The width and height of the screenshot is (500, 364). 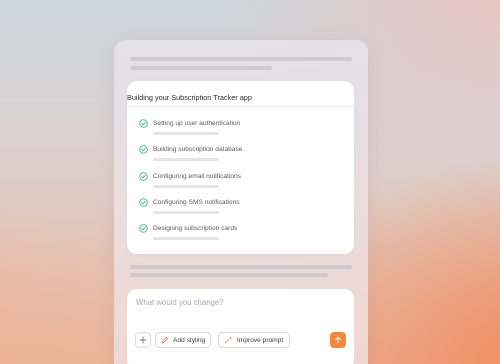 What do you see at coordinates (195, 228) in the screenshot?
I see `task-label: Designing subscription cards` at bounding box center [195, 228].